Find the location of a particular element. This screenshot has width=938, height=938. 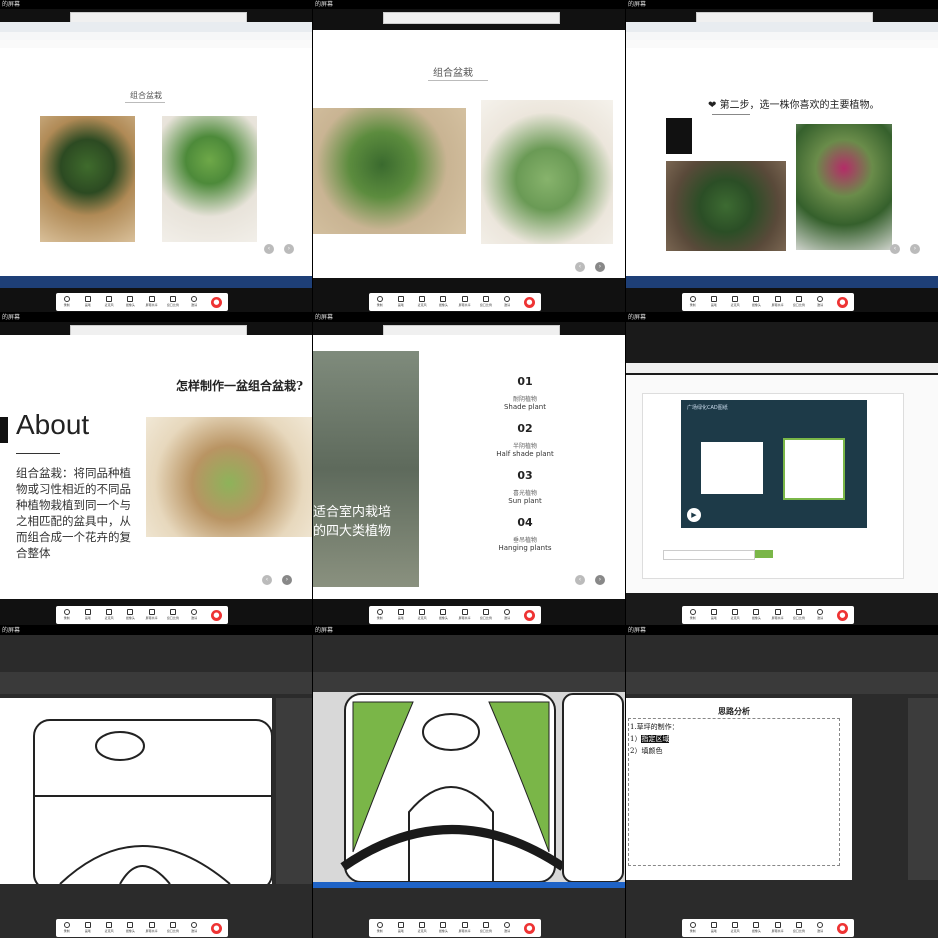

layers-panel is located at coordinates (294, 791).